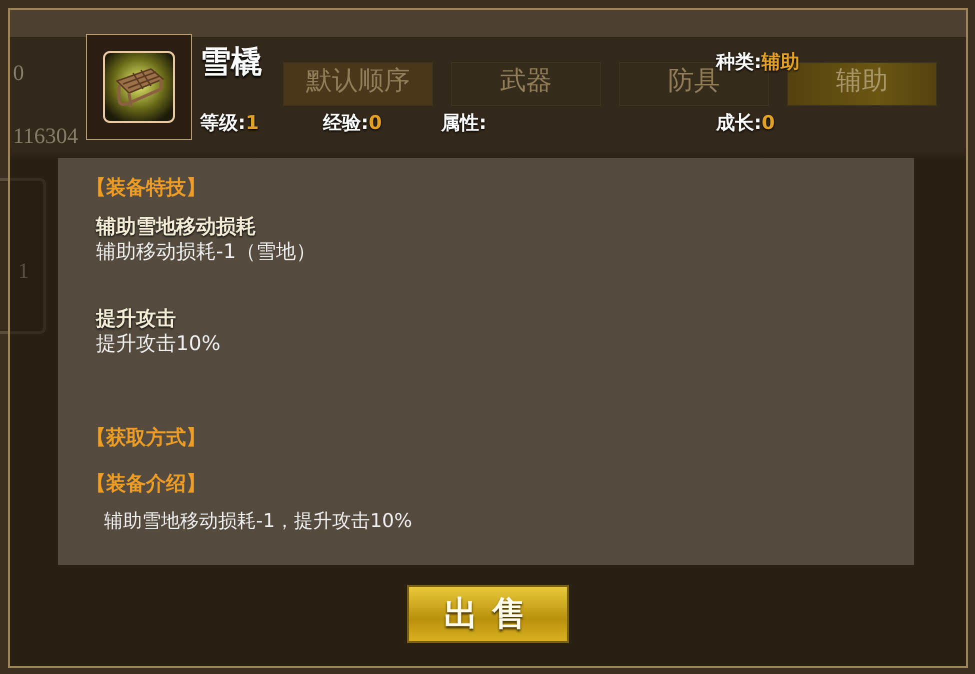  I want to click on skill-name: 提升攻击, so click(136, 318).